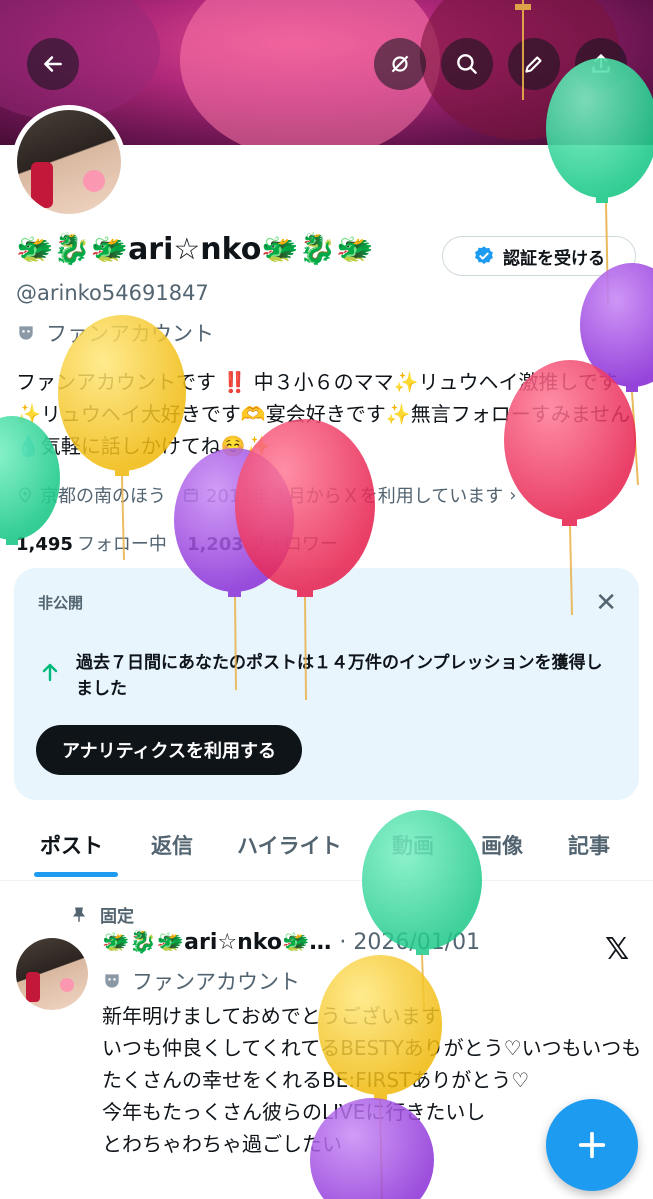 The width and height of the screenshot is (653, 1199). What do you see at coordinates (617, 949) in the screenshot?
I see `x-logo-icon: 𝕏` at bounding box center [617, 949].